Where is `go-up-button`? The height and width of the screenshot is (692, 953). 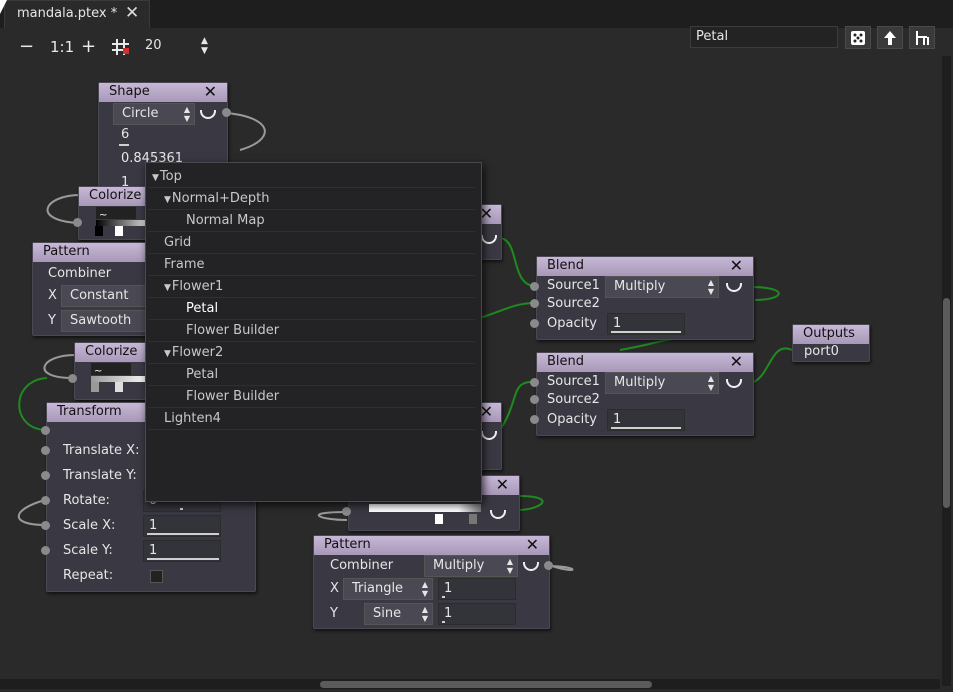
go-up-button is located at coordinates (890, 37).